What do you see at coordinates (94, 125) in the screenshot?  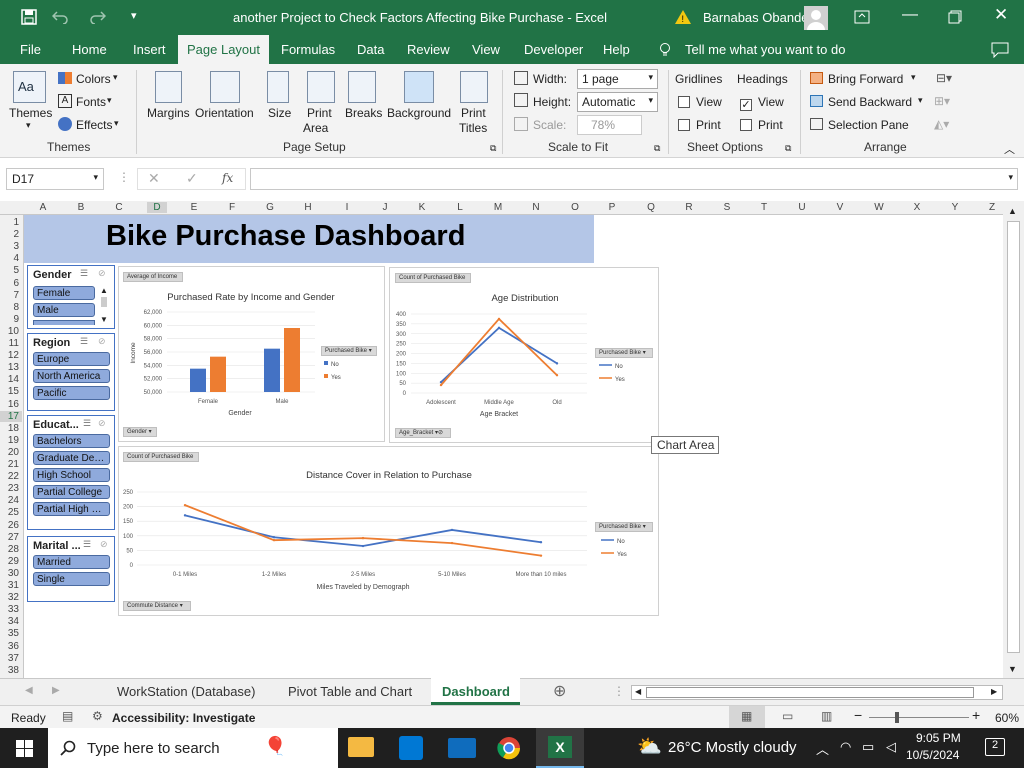 I see `effects-button: Effects` at bounding box center [94, 125].